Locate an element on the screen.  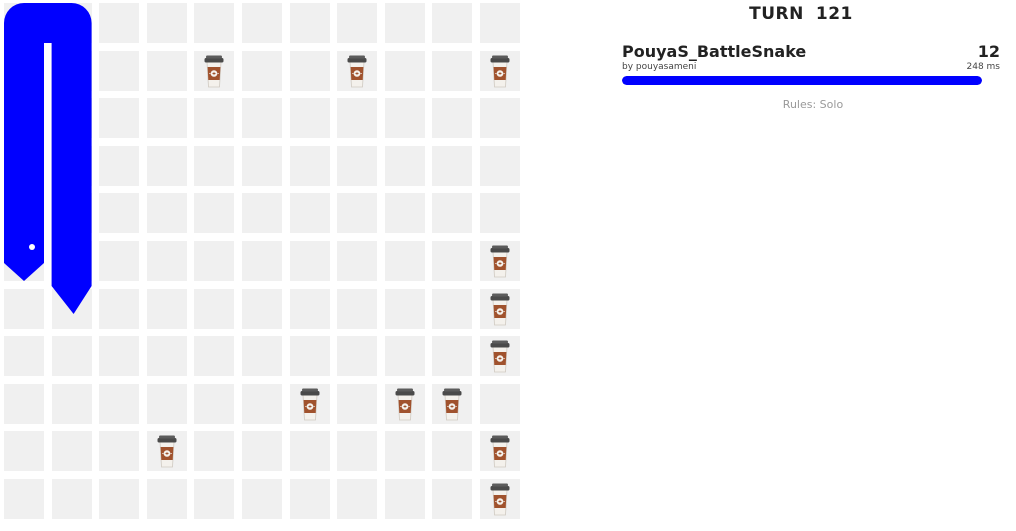
snake-length: 12 is located at coordinates (988, 51).